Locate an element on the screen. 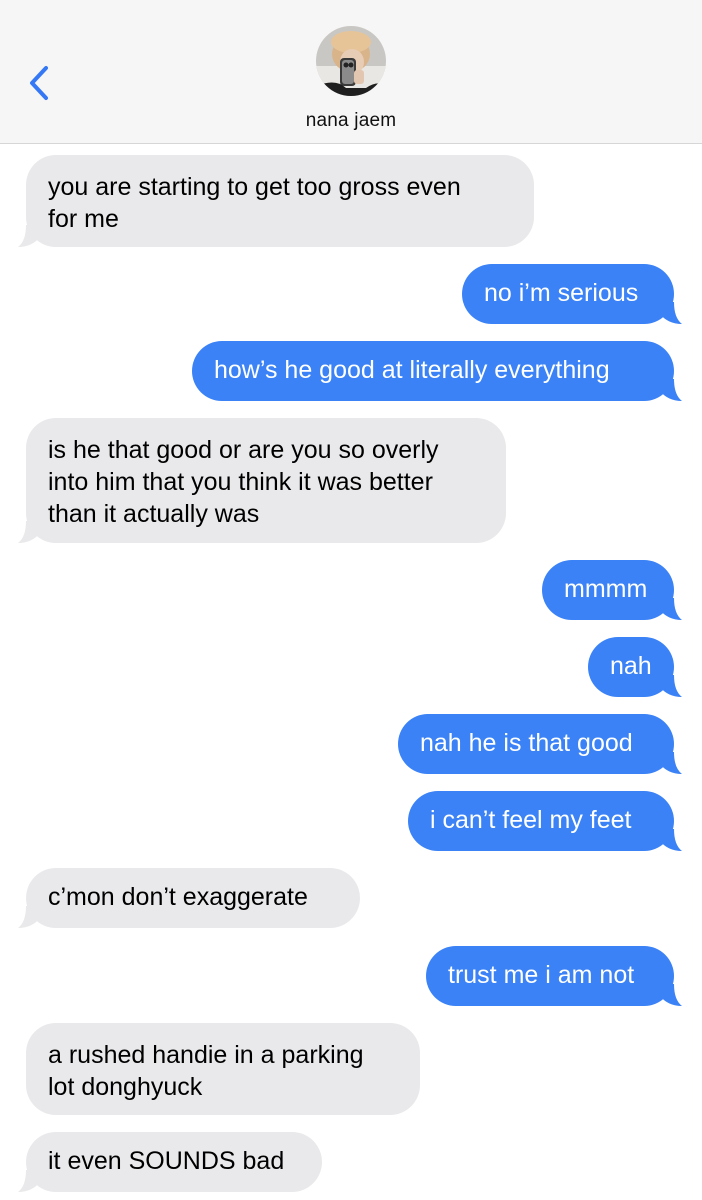  contact-name: nana jaem is located at coordinates (351, 120).